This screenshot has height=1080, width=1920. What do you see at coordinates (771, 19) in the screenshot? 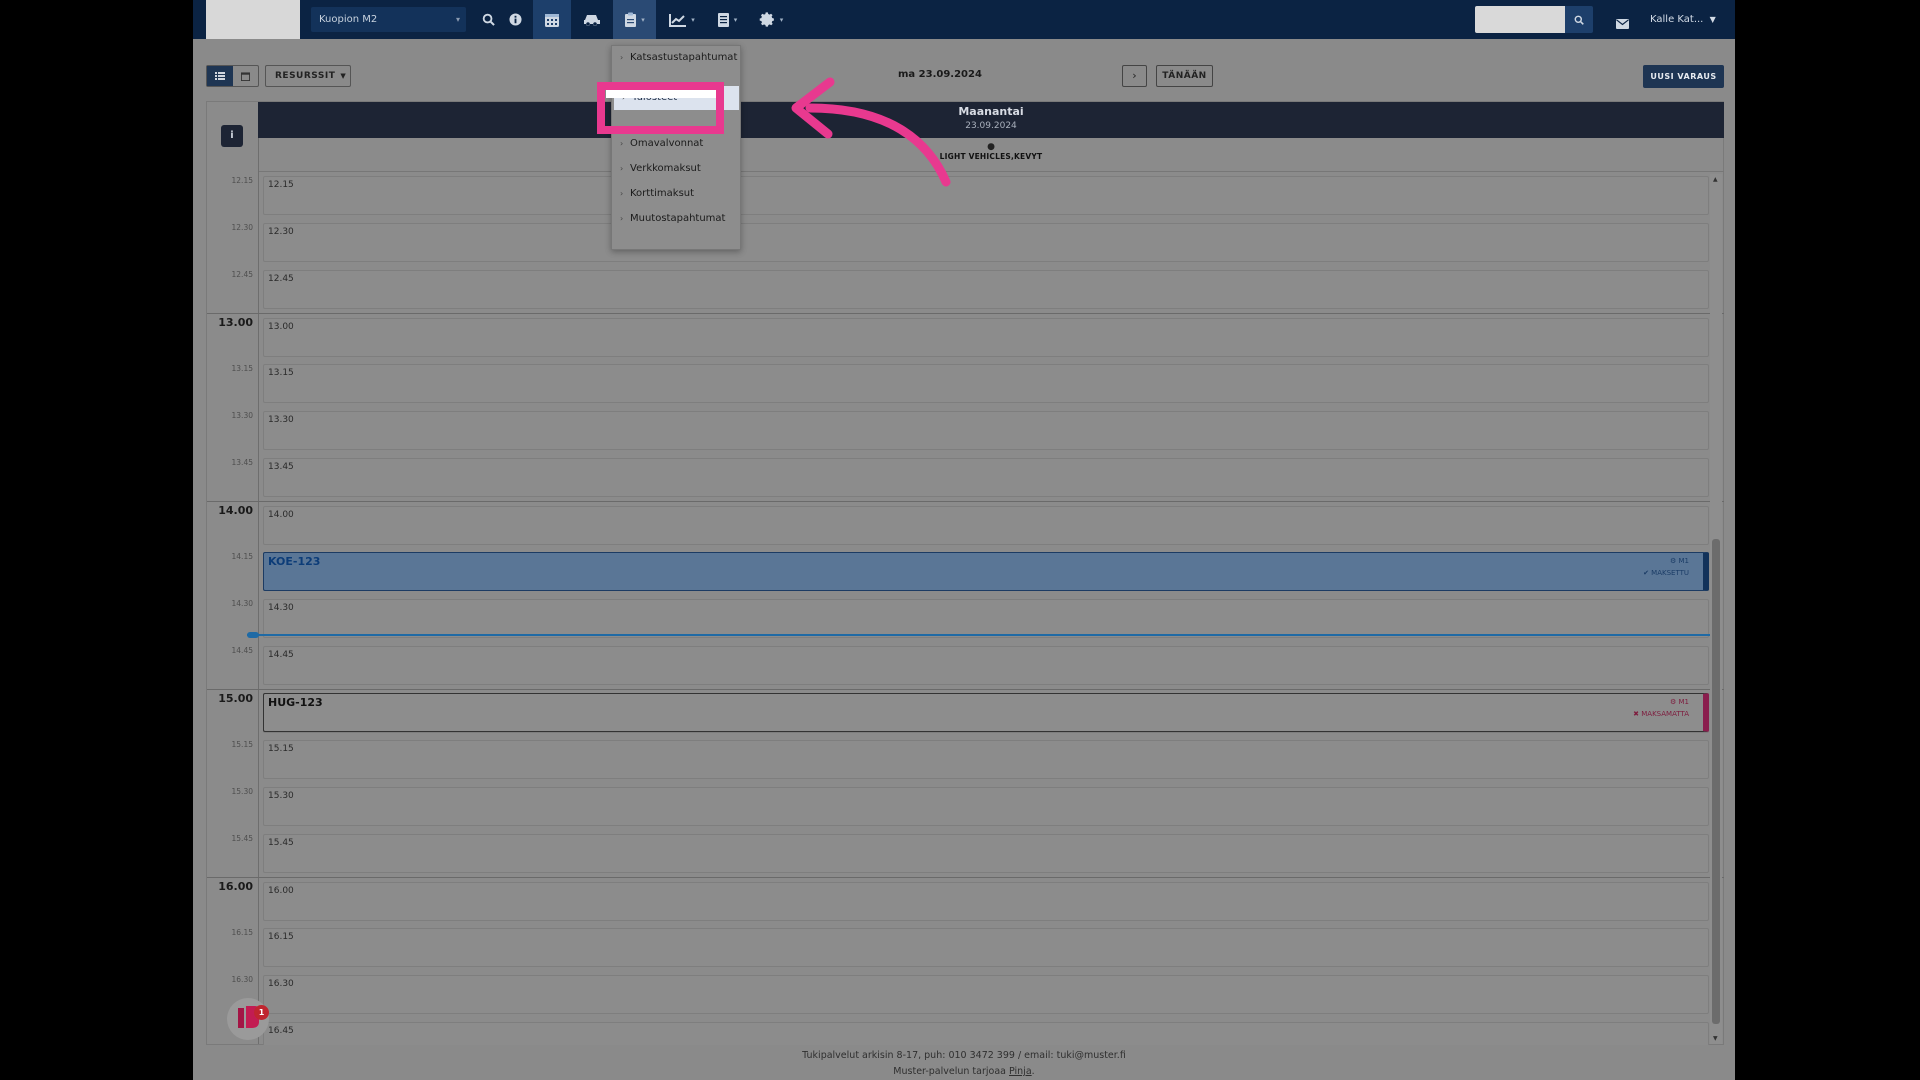
I see `settings-menu: ▾` at bounding box center [771, 19].